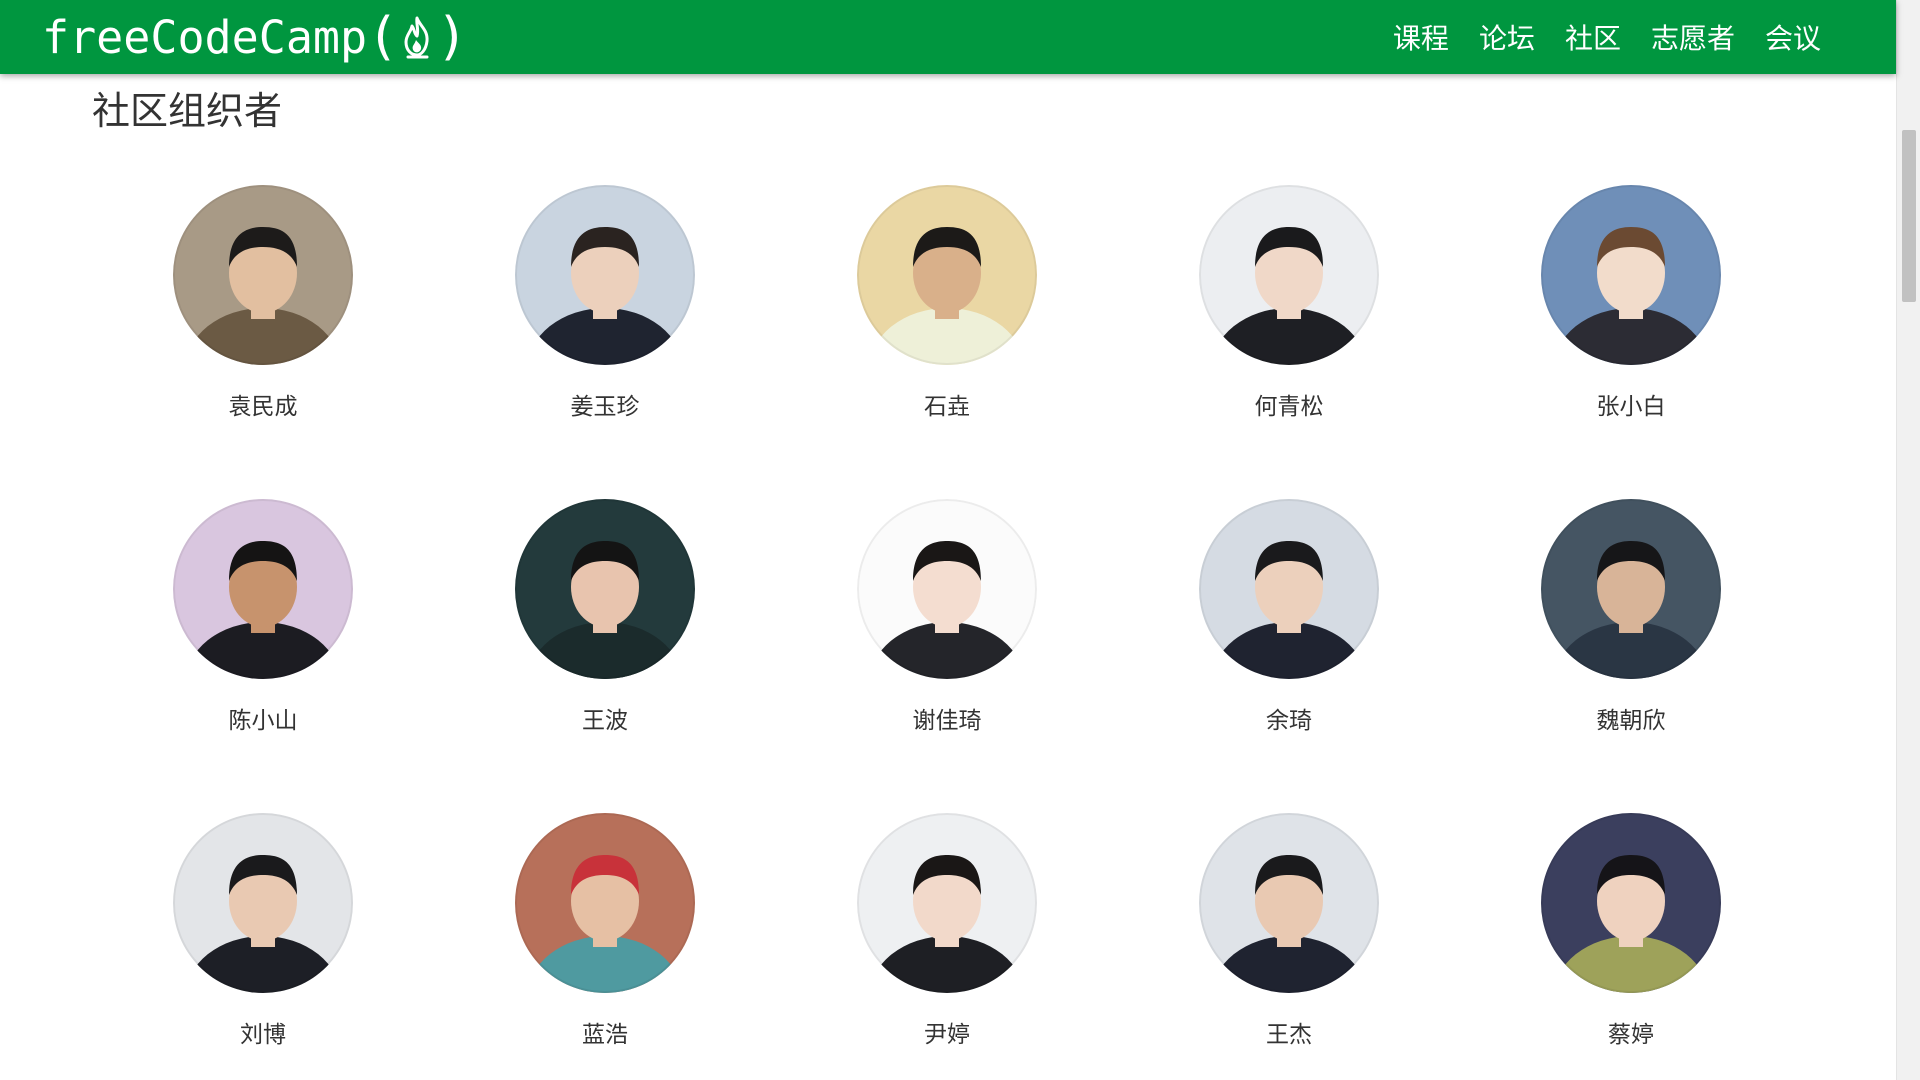 Image resolution: width=1920 pixels, height=1080 pixels. I want to click on organizer-card: 陈小山, so click(263, 656).